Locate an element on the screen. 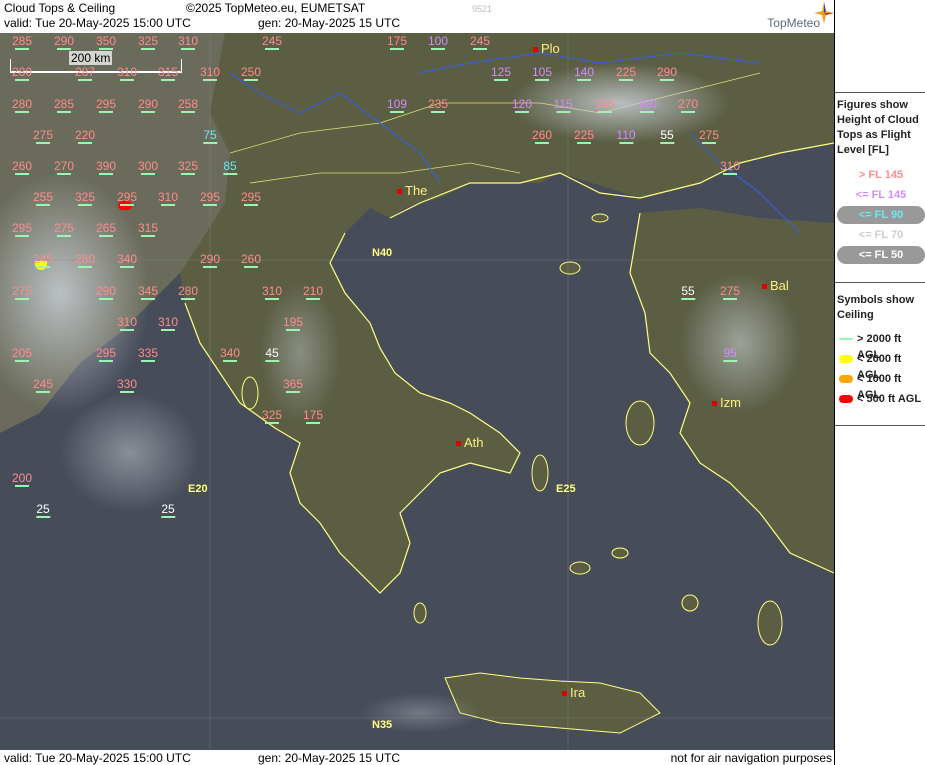 The image size is (925, 765). legend-item-fl50: <= FL 50 is located at coordinates (881, 255).